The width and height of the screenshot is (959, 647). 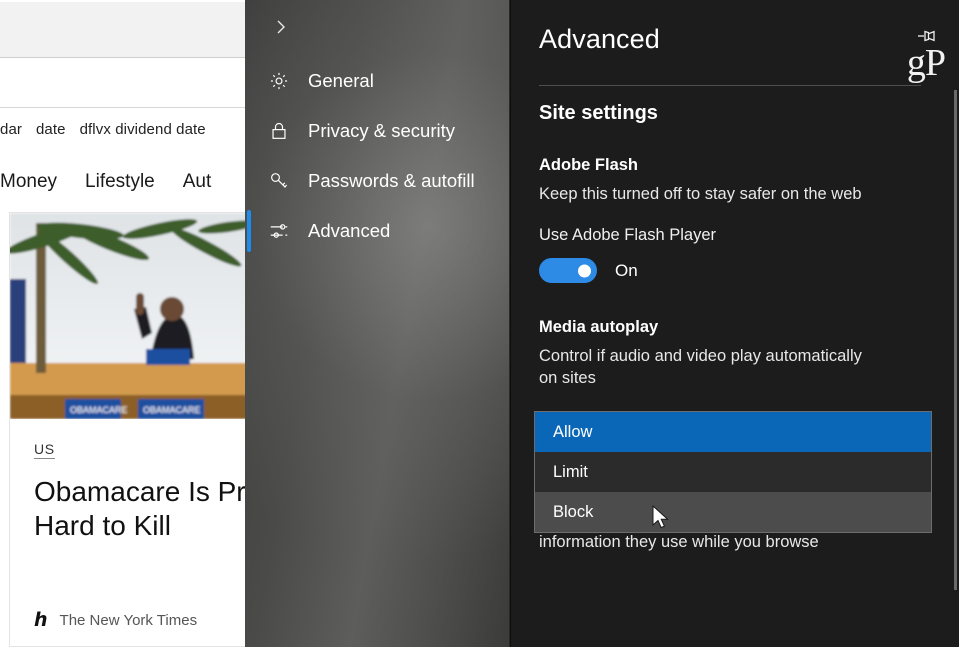 I want to click on dropdown-option-allow: Allow, so click(x=733, y=432).